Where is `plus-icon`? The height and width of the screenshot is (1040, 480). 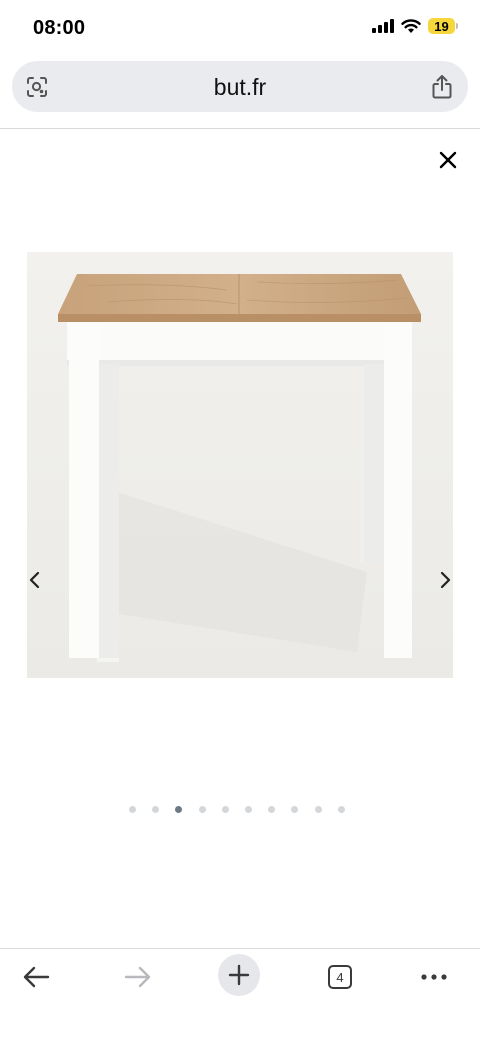 plus-icon is located at coordinates (239, 975).